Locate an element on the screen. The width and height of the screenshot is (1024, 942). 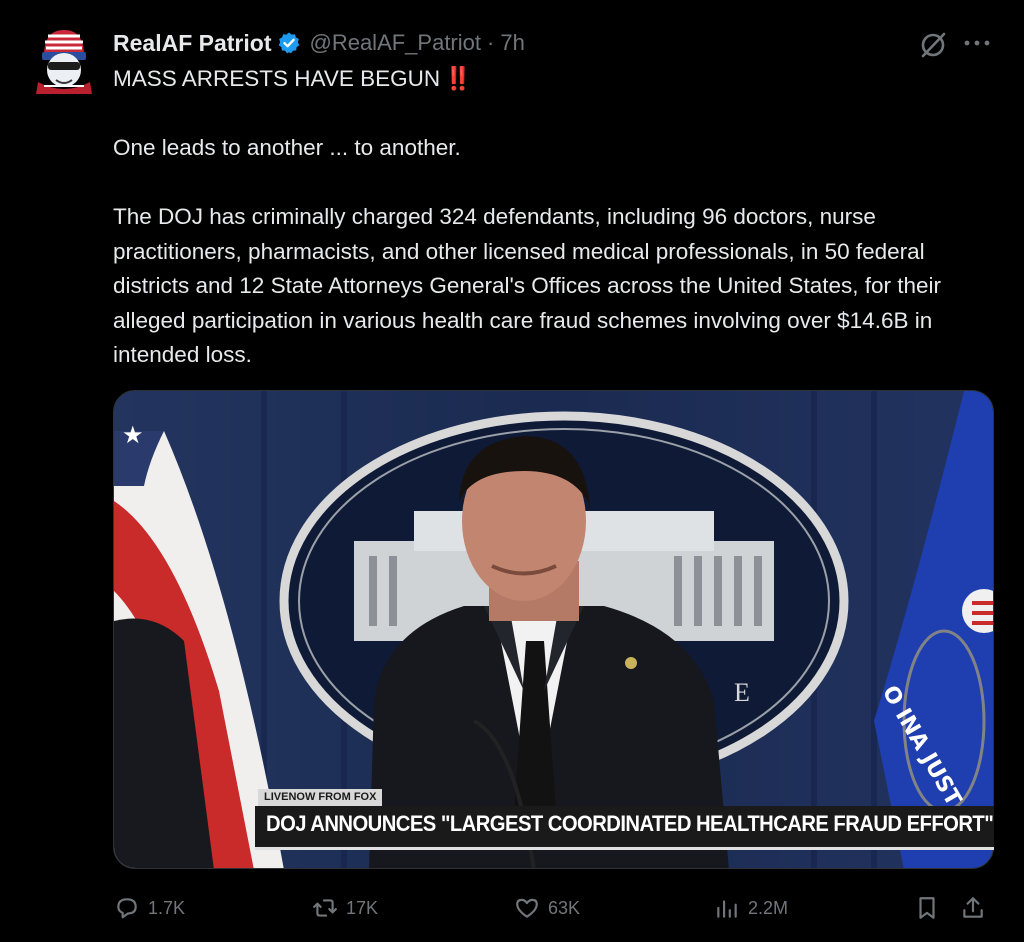
user-handle: @RealAF_Patriot is located at coordinates (395, 43).